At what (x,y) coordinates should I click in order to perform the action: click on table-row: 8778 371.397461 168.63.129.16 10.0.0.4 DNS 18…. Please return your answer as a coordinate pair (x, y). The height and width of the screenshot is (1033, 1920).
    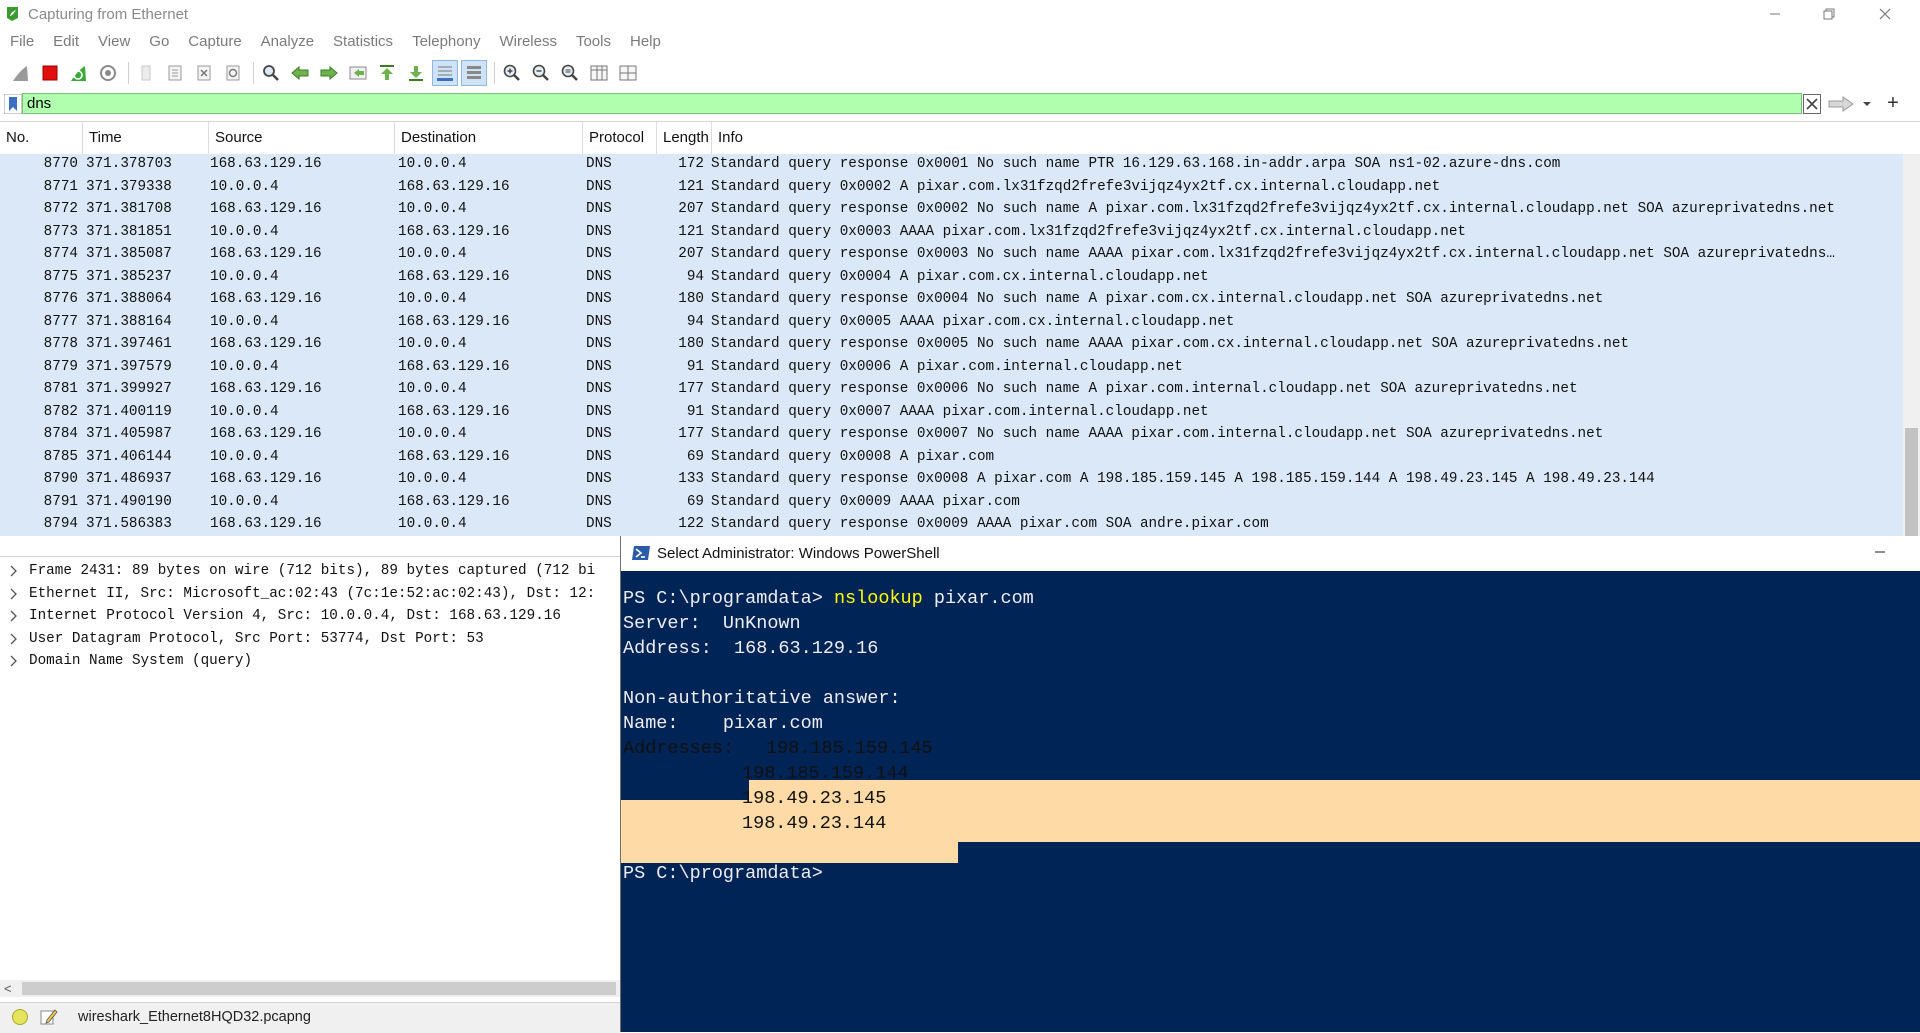
    Looking at the image, I should click on (951, 345).